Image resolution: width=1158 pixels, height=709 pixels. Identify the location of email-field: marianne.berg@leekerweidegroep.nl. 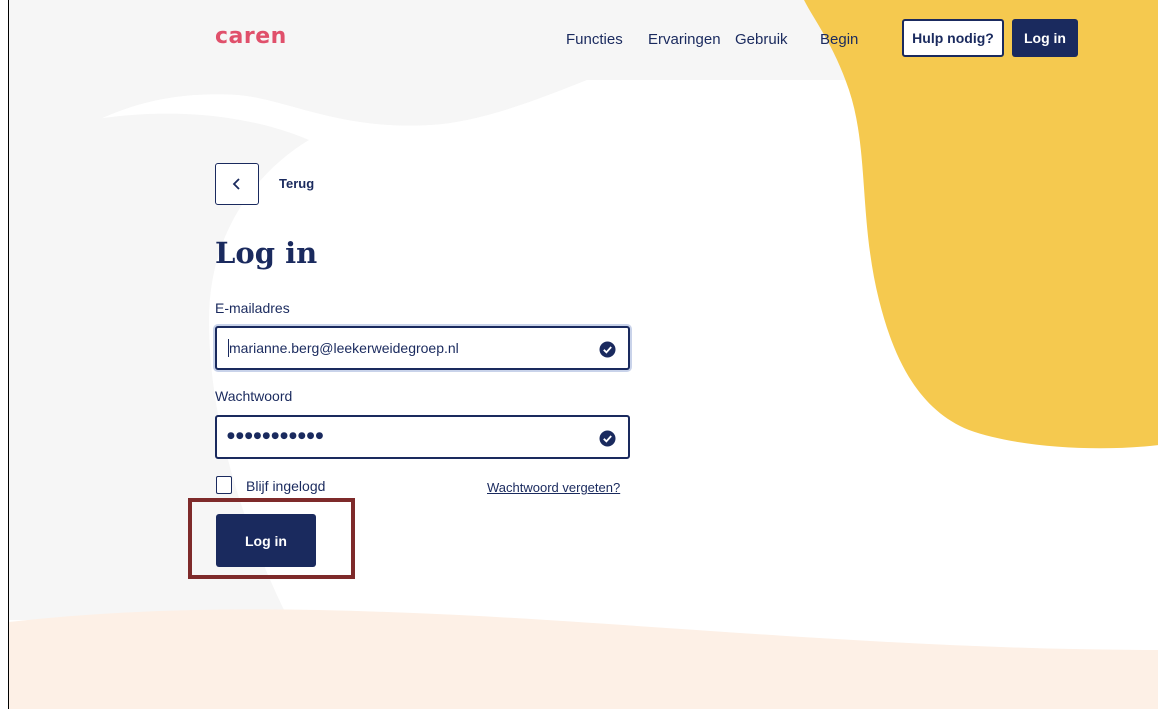
(422, 348).